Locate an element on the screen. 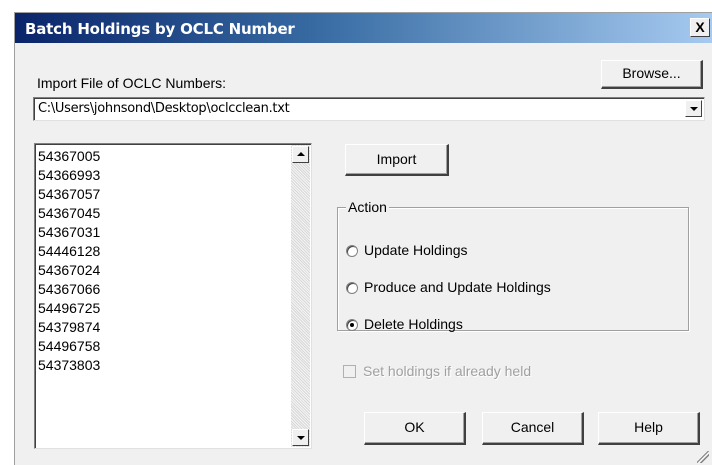  scroll-up-button is located at coordinates (300, 154).